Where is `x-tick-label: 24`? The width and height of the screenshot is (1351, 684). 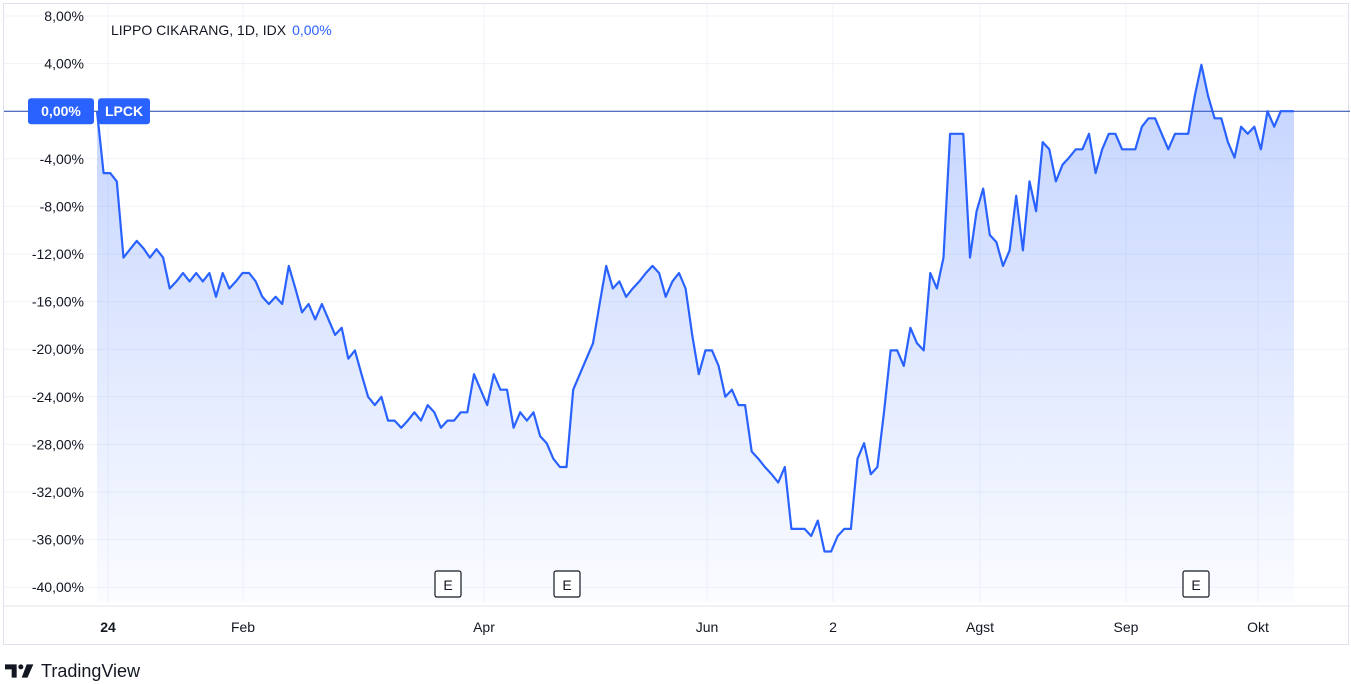 x-tick-label: 24 is located at coordinates (108, 627).